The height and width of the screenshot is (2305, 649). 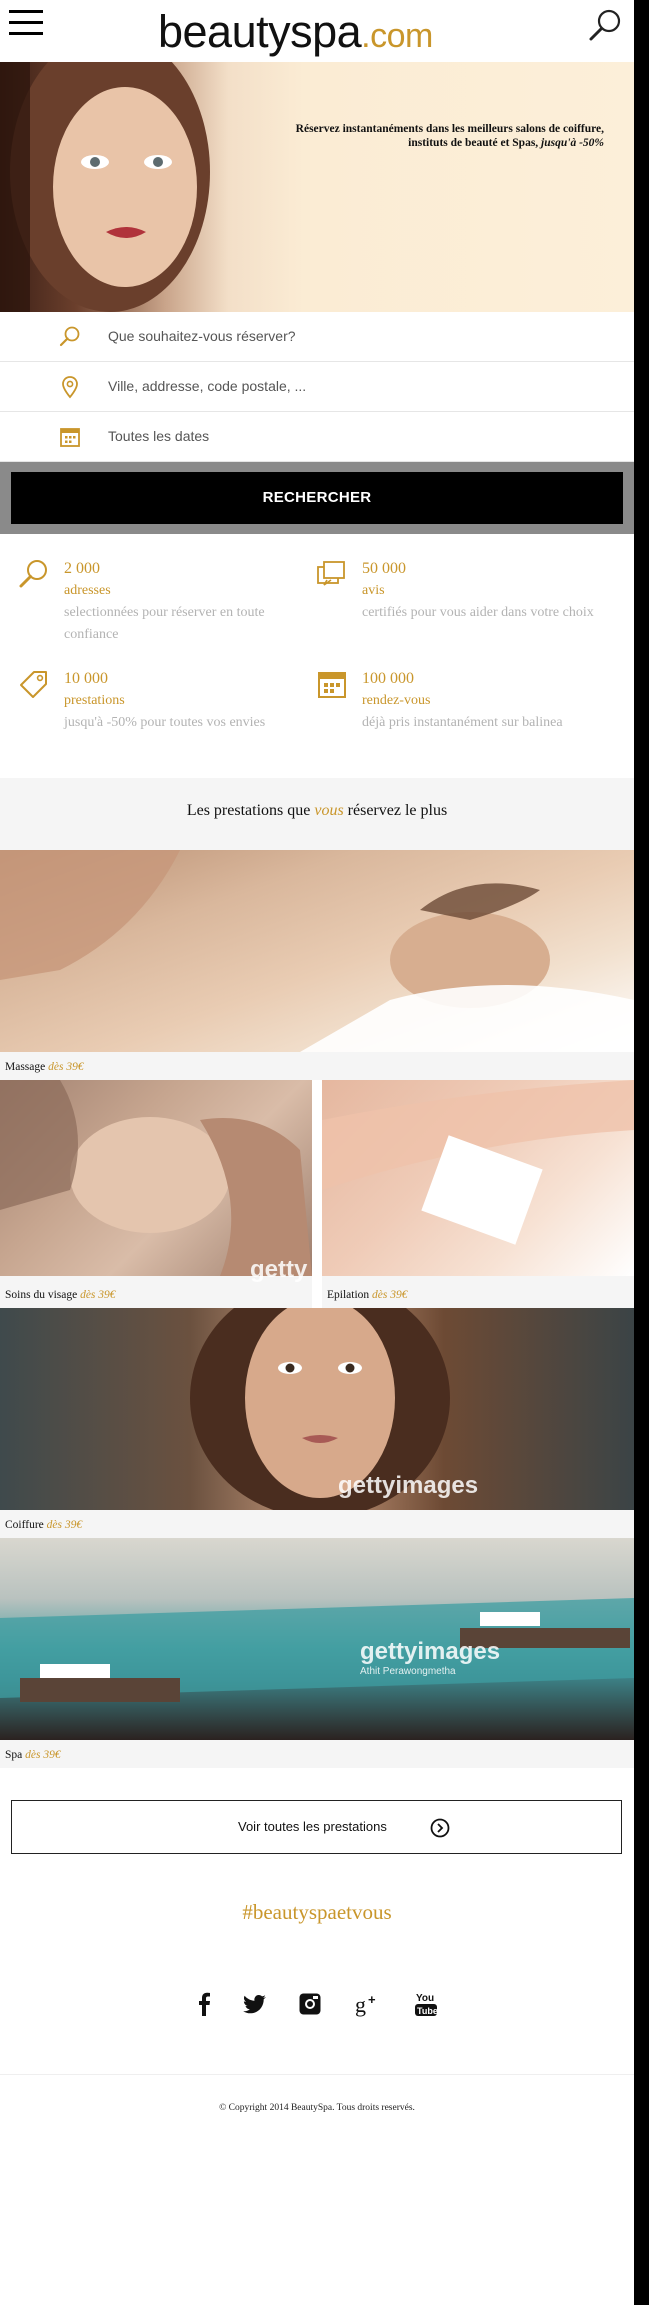 I want to click on prestation-caption: Coiffure dès 39€, so click(x=43, y=1525).